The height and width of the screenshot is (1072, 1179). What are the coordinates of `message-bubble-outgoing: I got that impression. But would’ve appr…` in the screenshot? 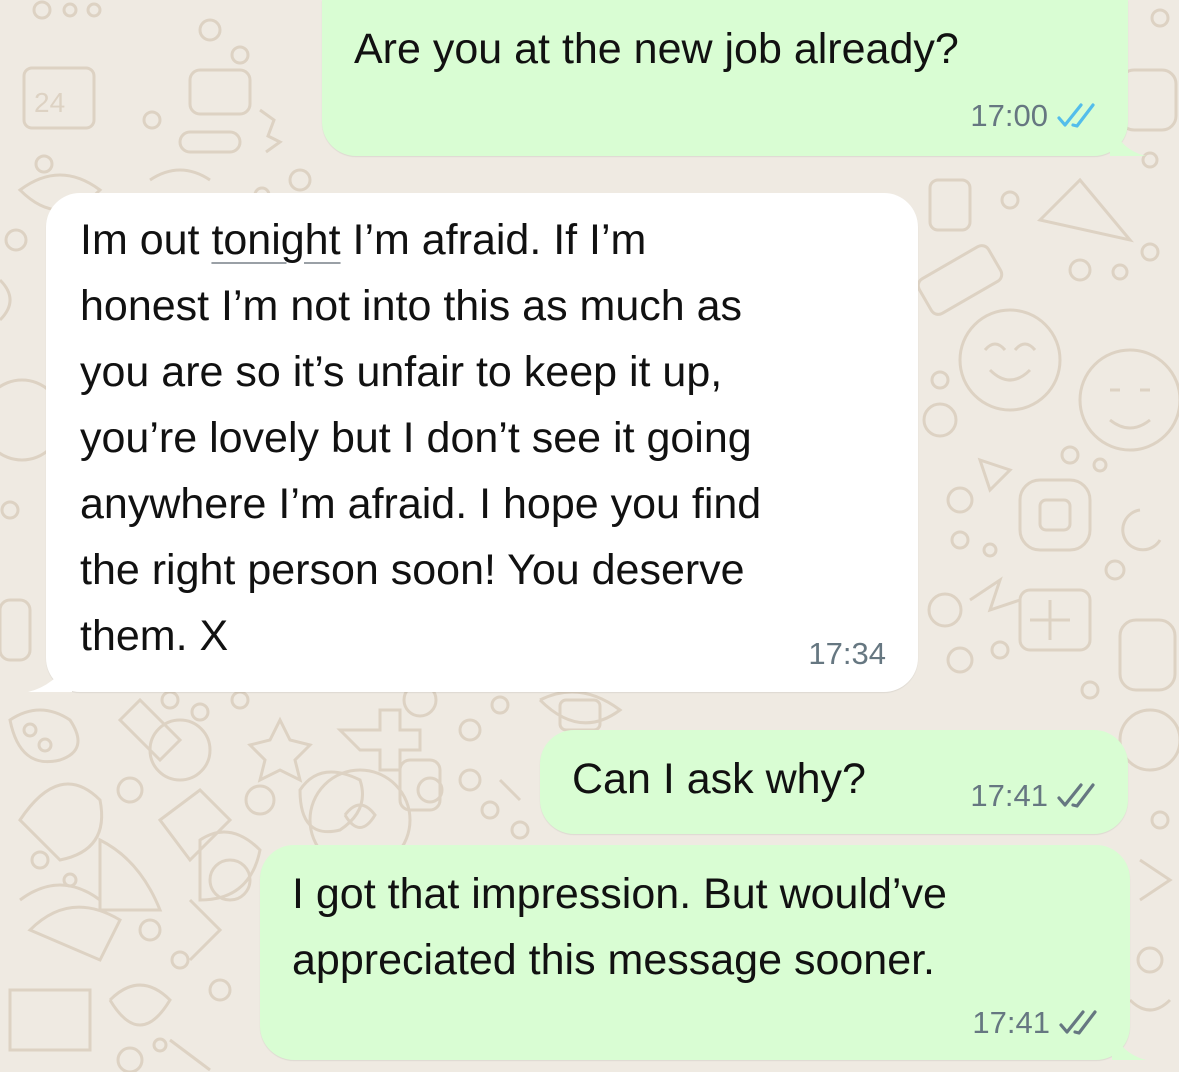 It's located at (695, 952).